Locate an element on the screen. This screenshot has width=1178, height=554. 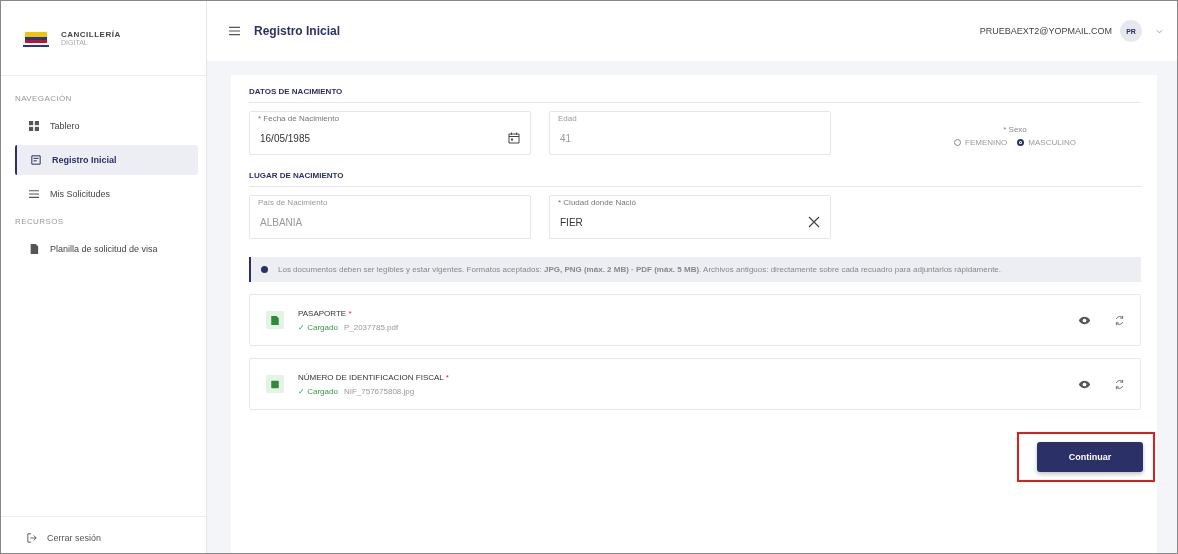
grid-icon is located at coordinates (34, 126).